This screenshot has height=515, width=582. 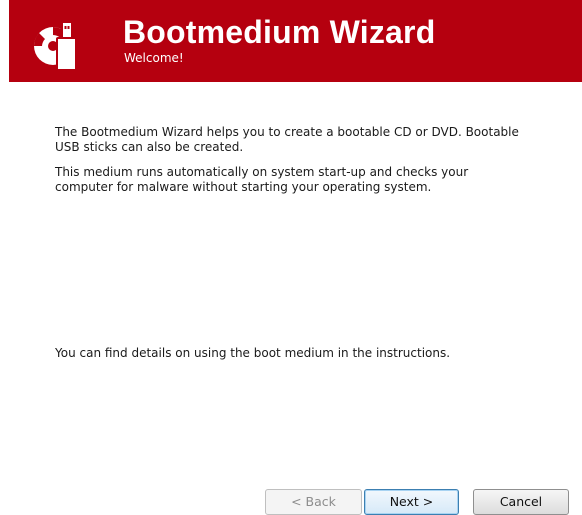 I want to click on cd-usb-icon, so click(x=55, y=46).